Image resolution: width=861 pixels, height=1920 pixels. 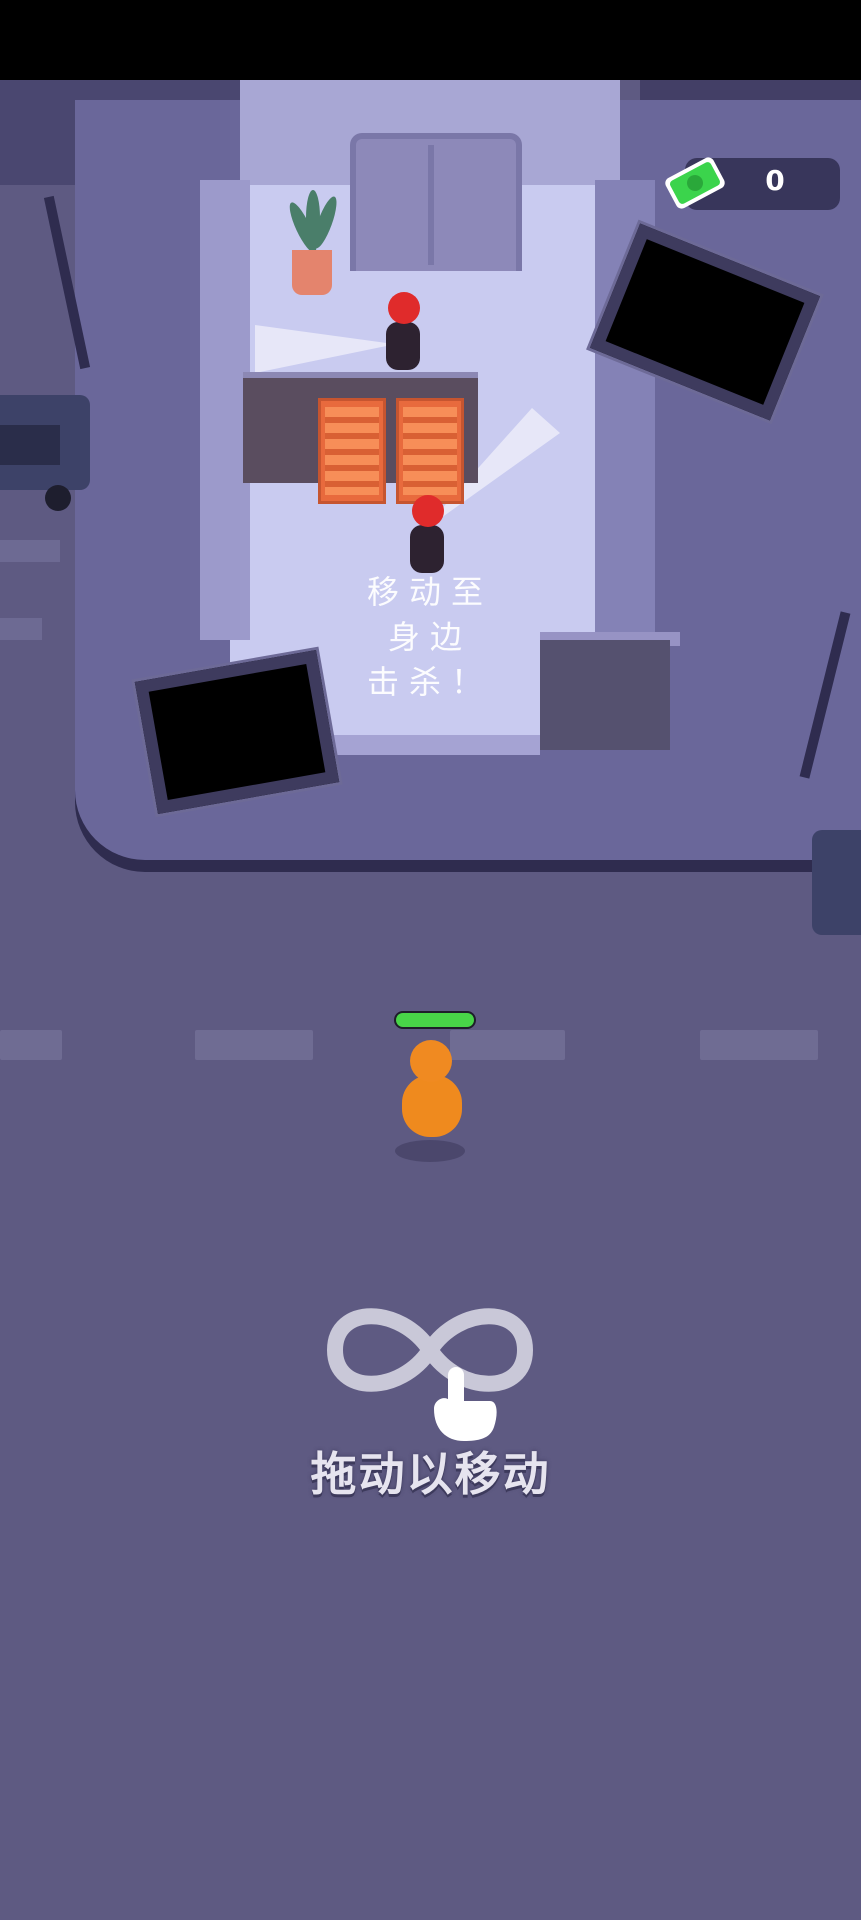 I want to click on cash-value: 0, so click(x=775, y=180).